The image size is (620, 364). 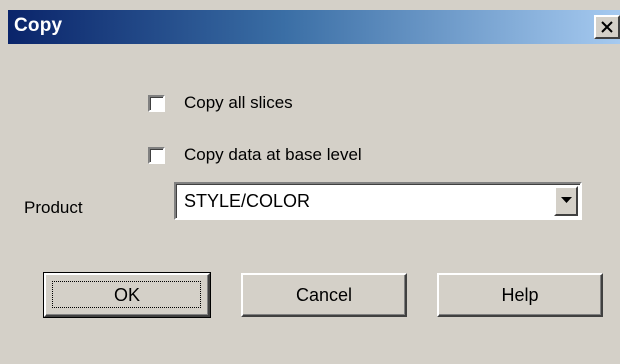 I want to click on close-button, so click(x=607, y=27).